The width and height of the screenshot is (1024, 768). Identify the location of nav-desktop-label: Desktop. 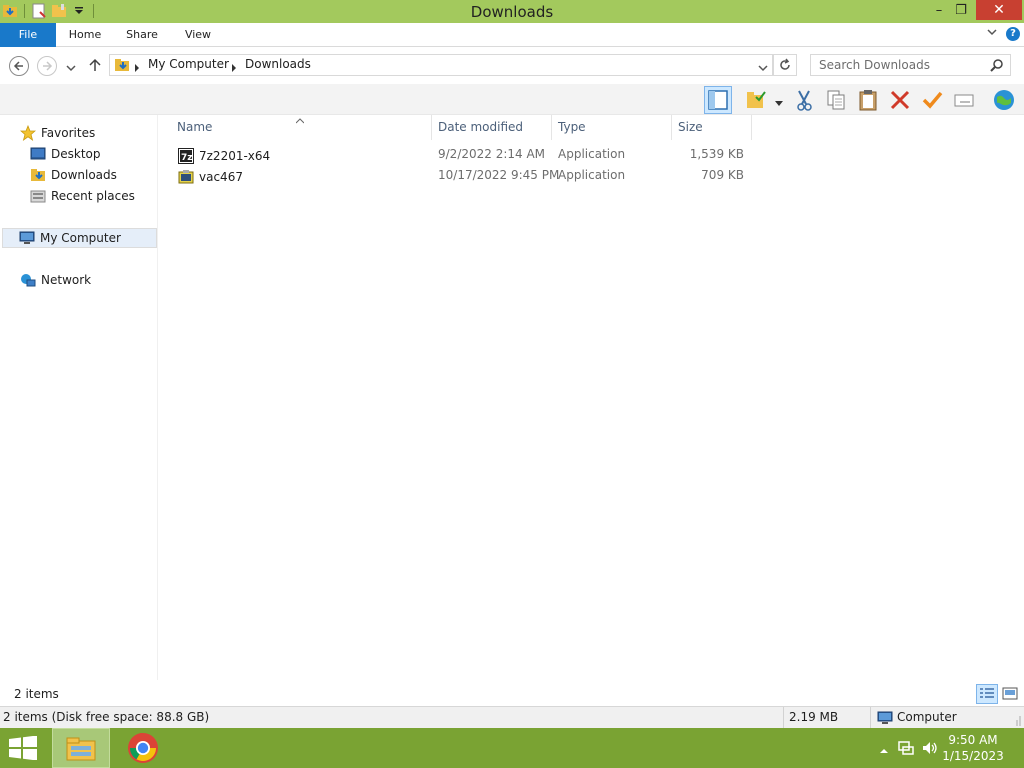
(76, 154).